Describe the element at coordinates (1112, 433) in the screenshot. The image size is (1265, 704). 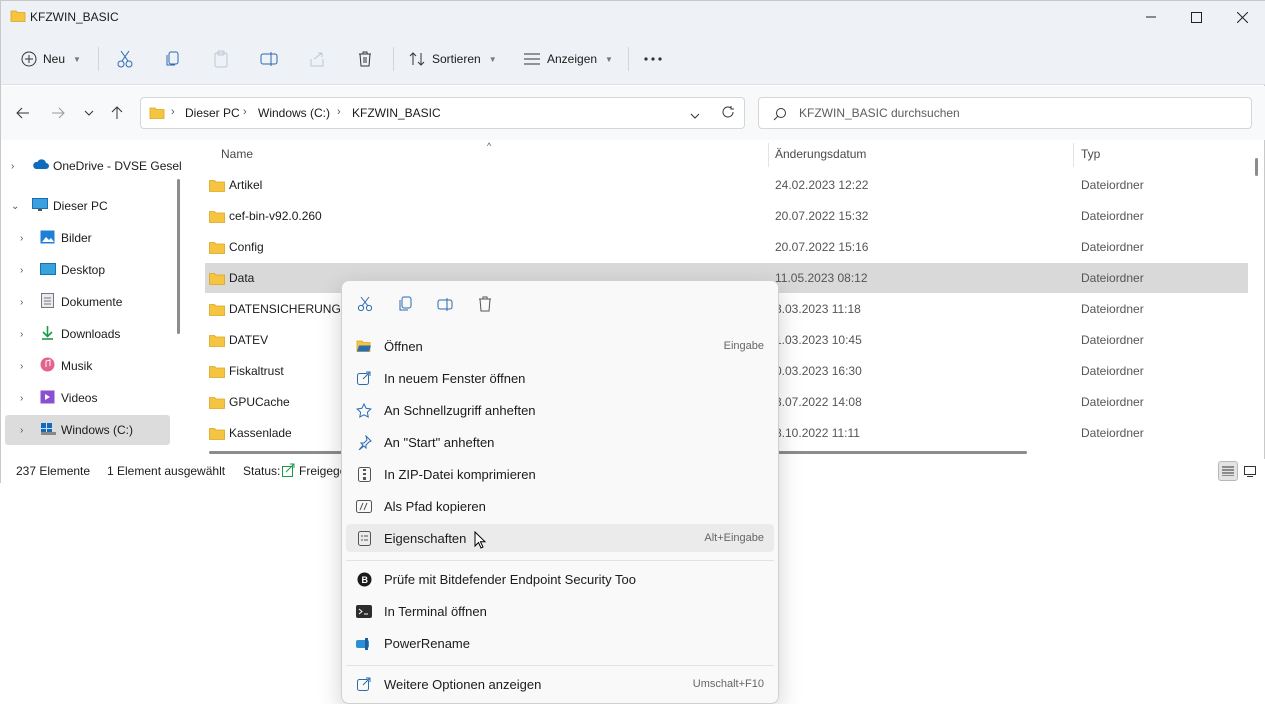
I see `file-type: Dateiordner` at that location.